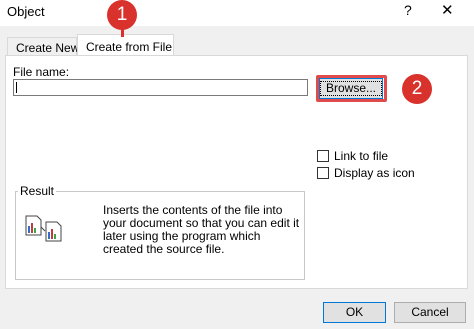  Describe the element at coordinates (125, 45) in the screenshot. I see `tab-create-from-file: Create from File` at that location.